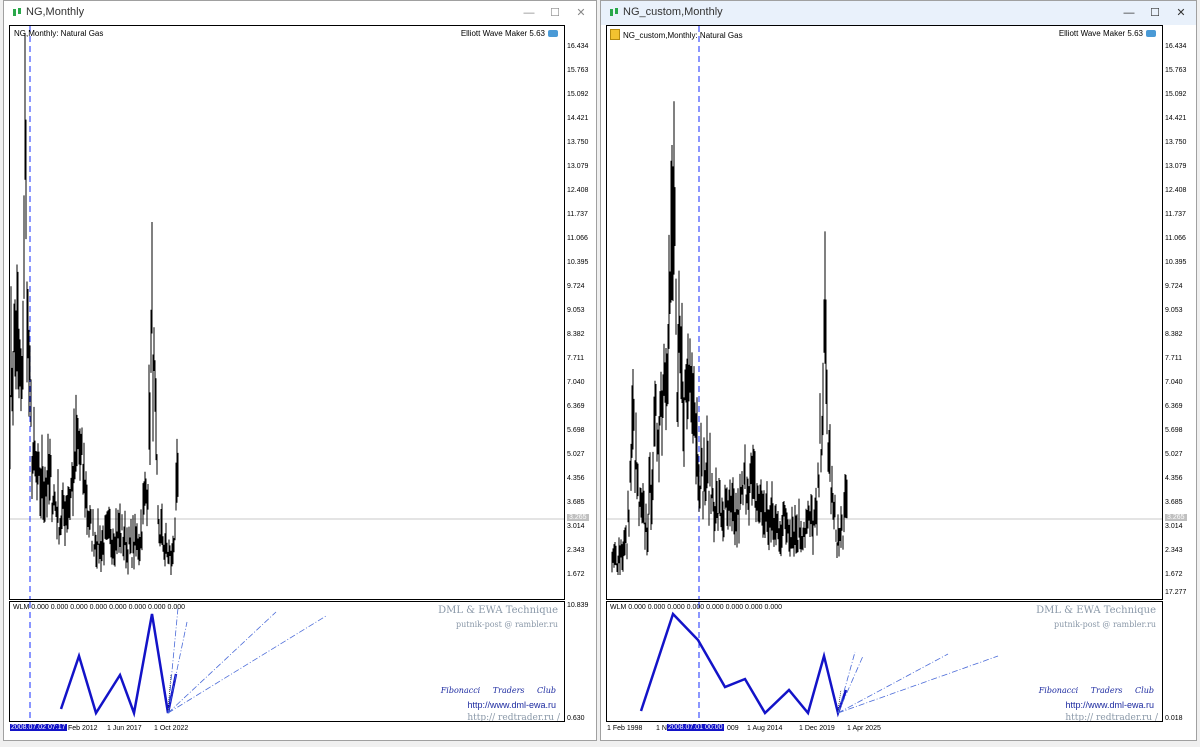 The height and width of the screenshot is (747, 1200). I want to click on time-label: Feb 2012, so click(83, 728).